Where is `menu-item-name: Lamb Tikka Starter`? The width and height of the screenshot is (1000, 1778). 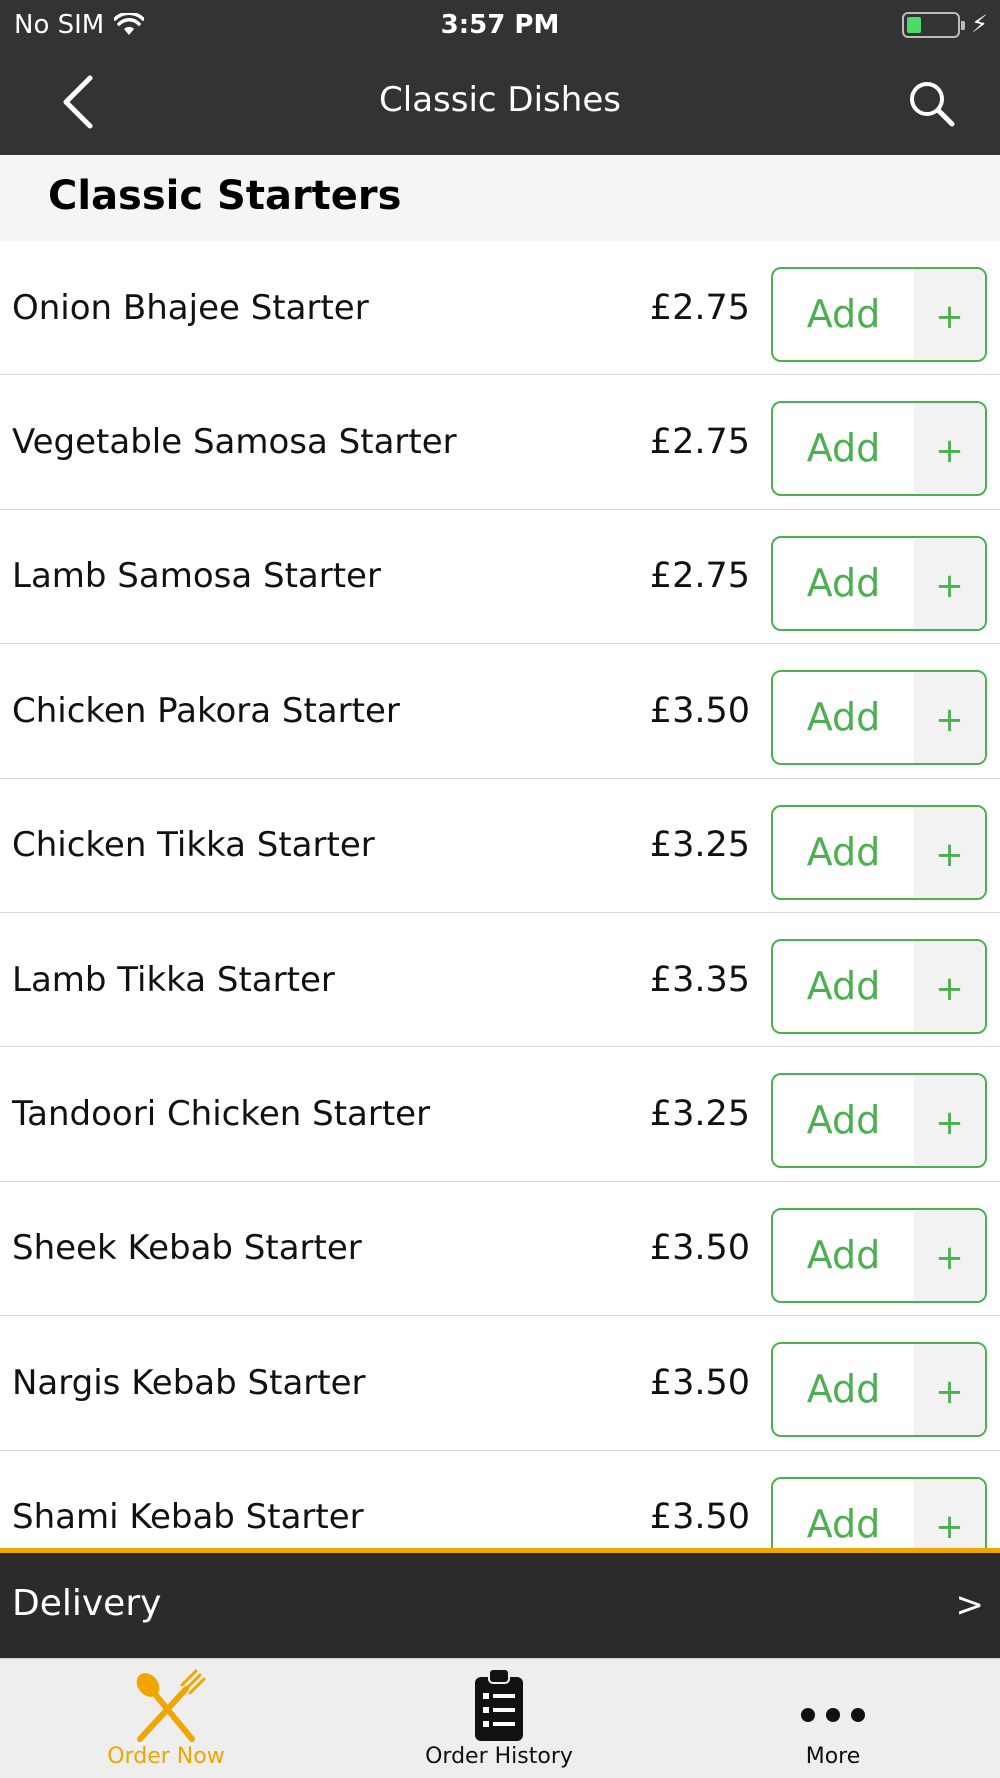
menu-item-name: Lamb Tikka Starter is located at coordinates (173, 979).